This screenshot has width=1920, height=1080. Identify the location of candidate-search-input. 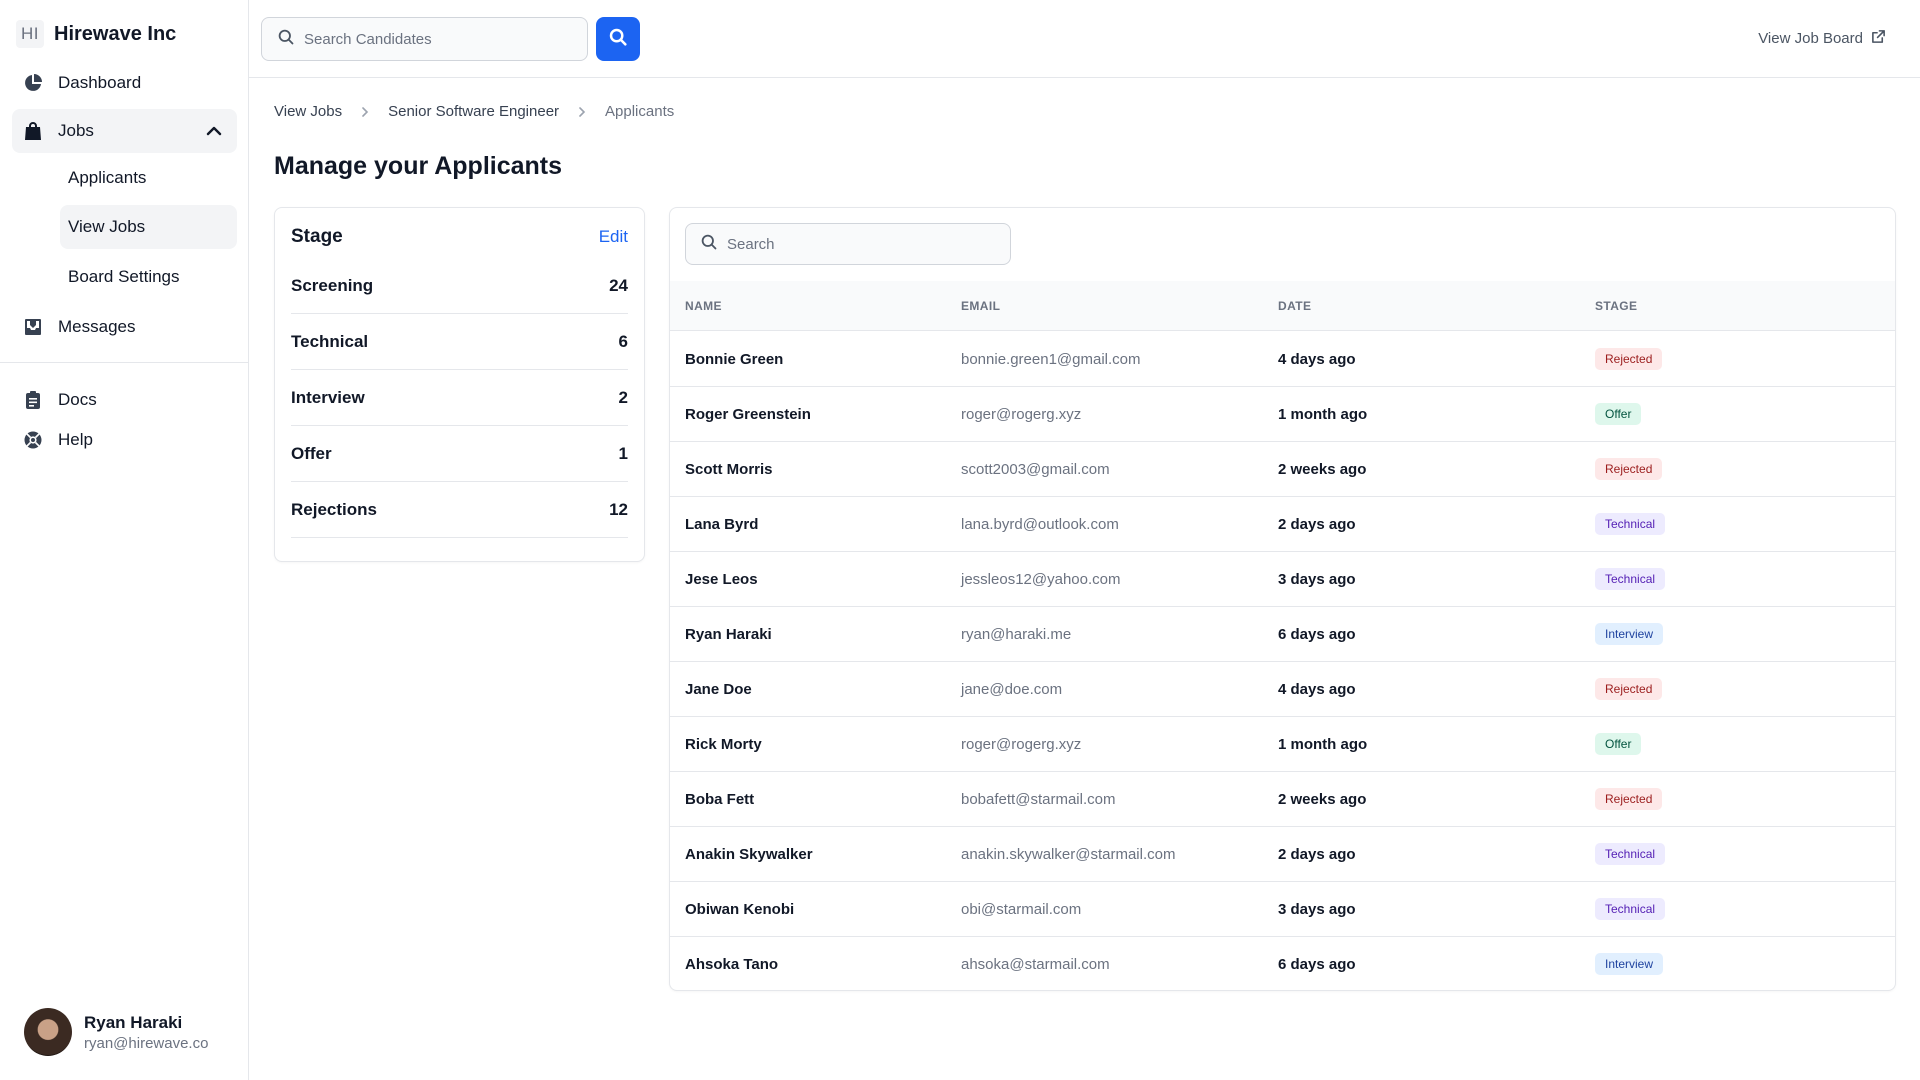
(434, 39).